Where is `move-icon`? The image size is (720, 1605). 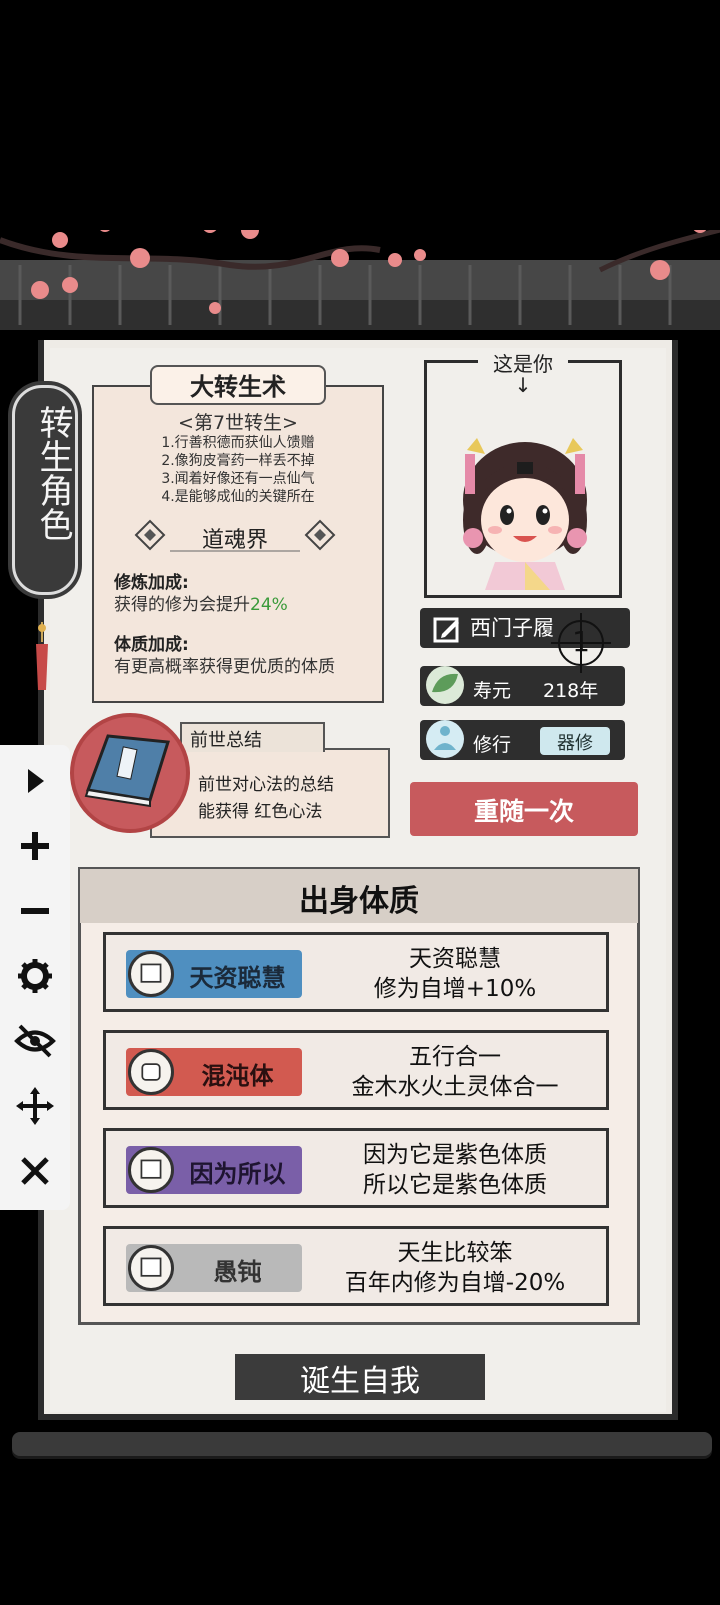 move-icon is located at coordinates (35, 1106).